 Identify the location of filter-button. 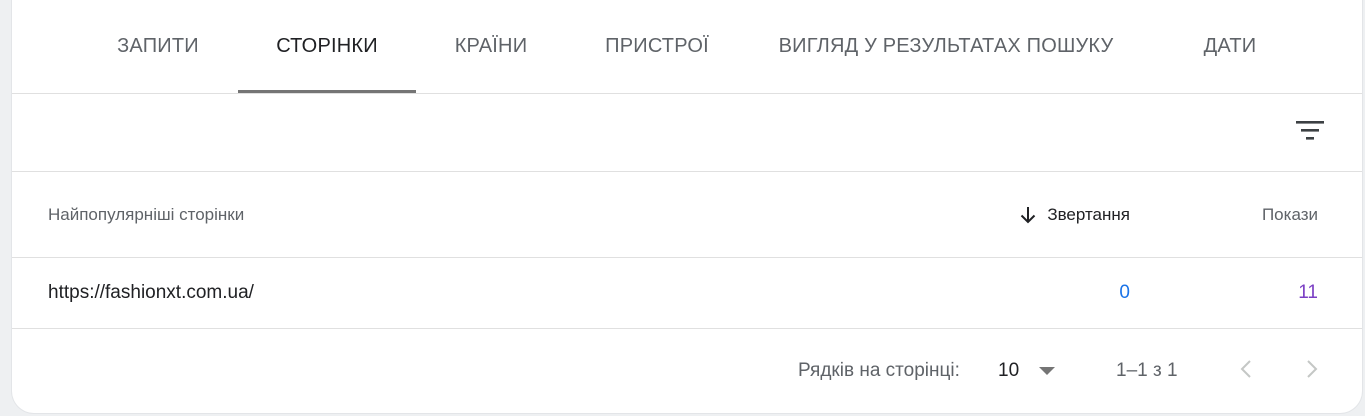
(1310, 132).